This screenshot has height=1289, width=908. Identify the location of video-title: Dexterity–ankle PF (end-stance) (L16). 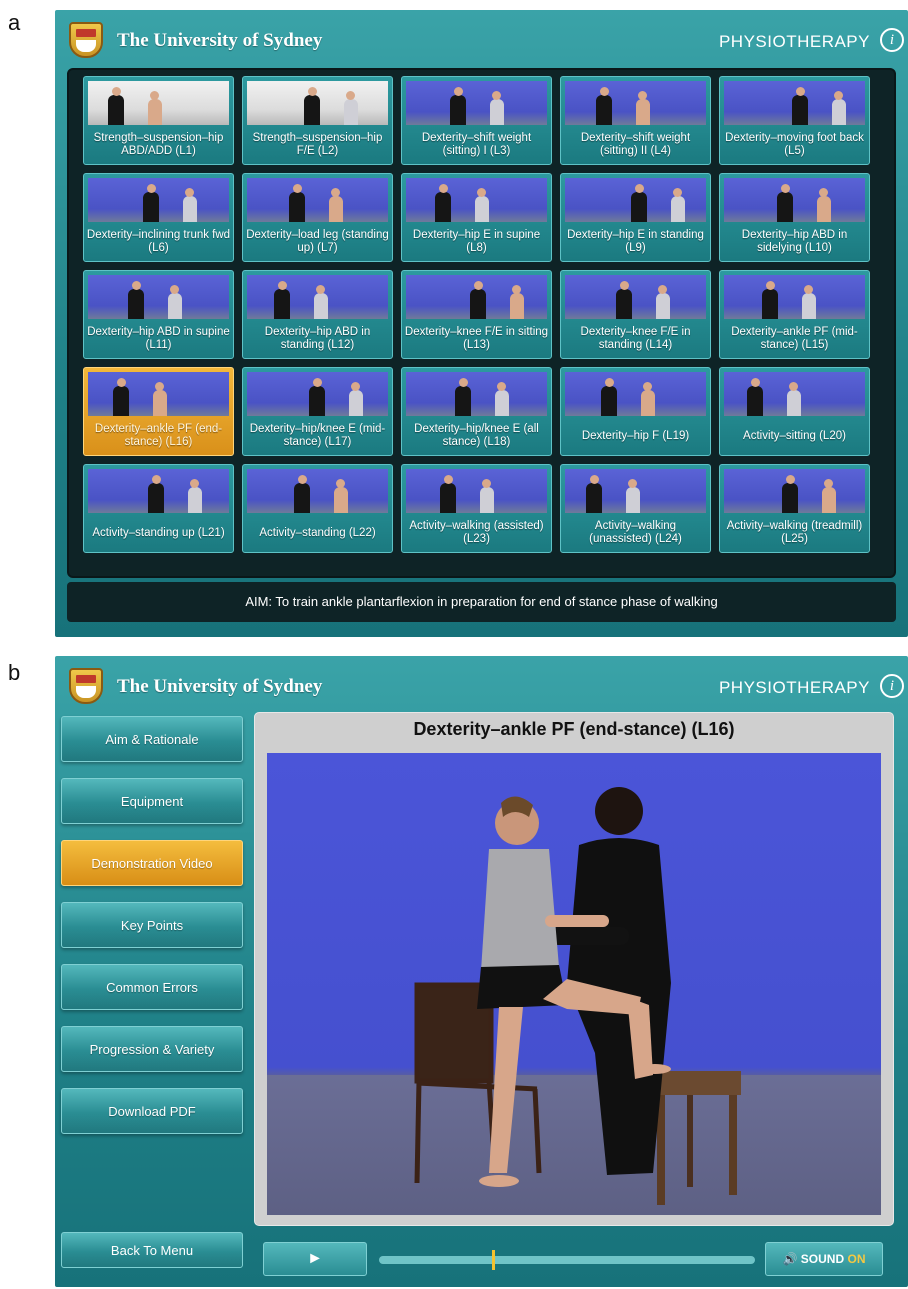
(574, 729).